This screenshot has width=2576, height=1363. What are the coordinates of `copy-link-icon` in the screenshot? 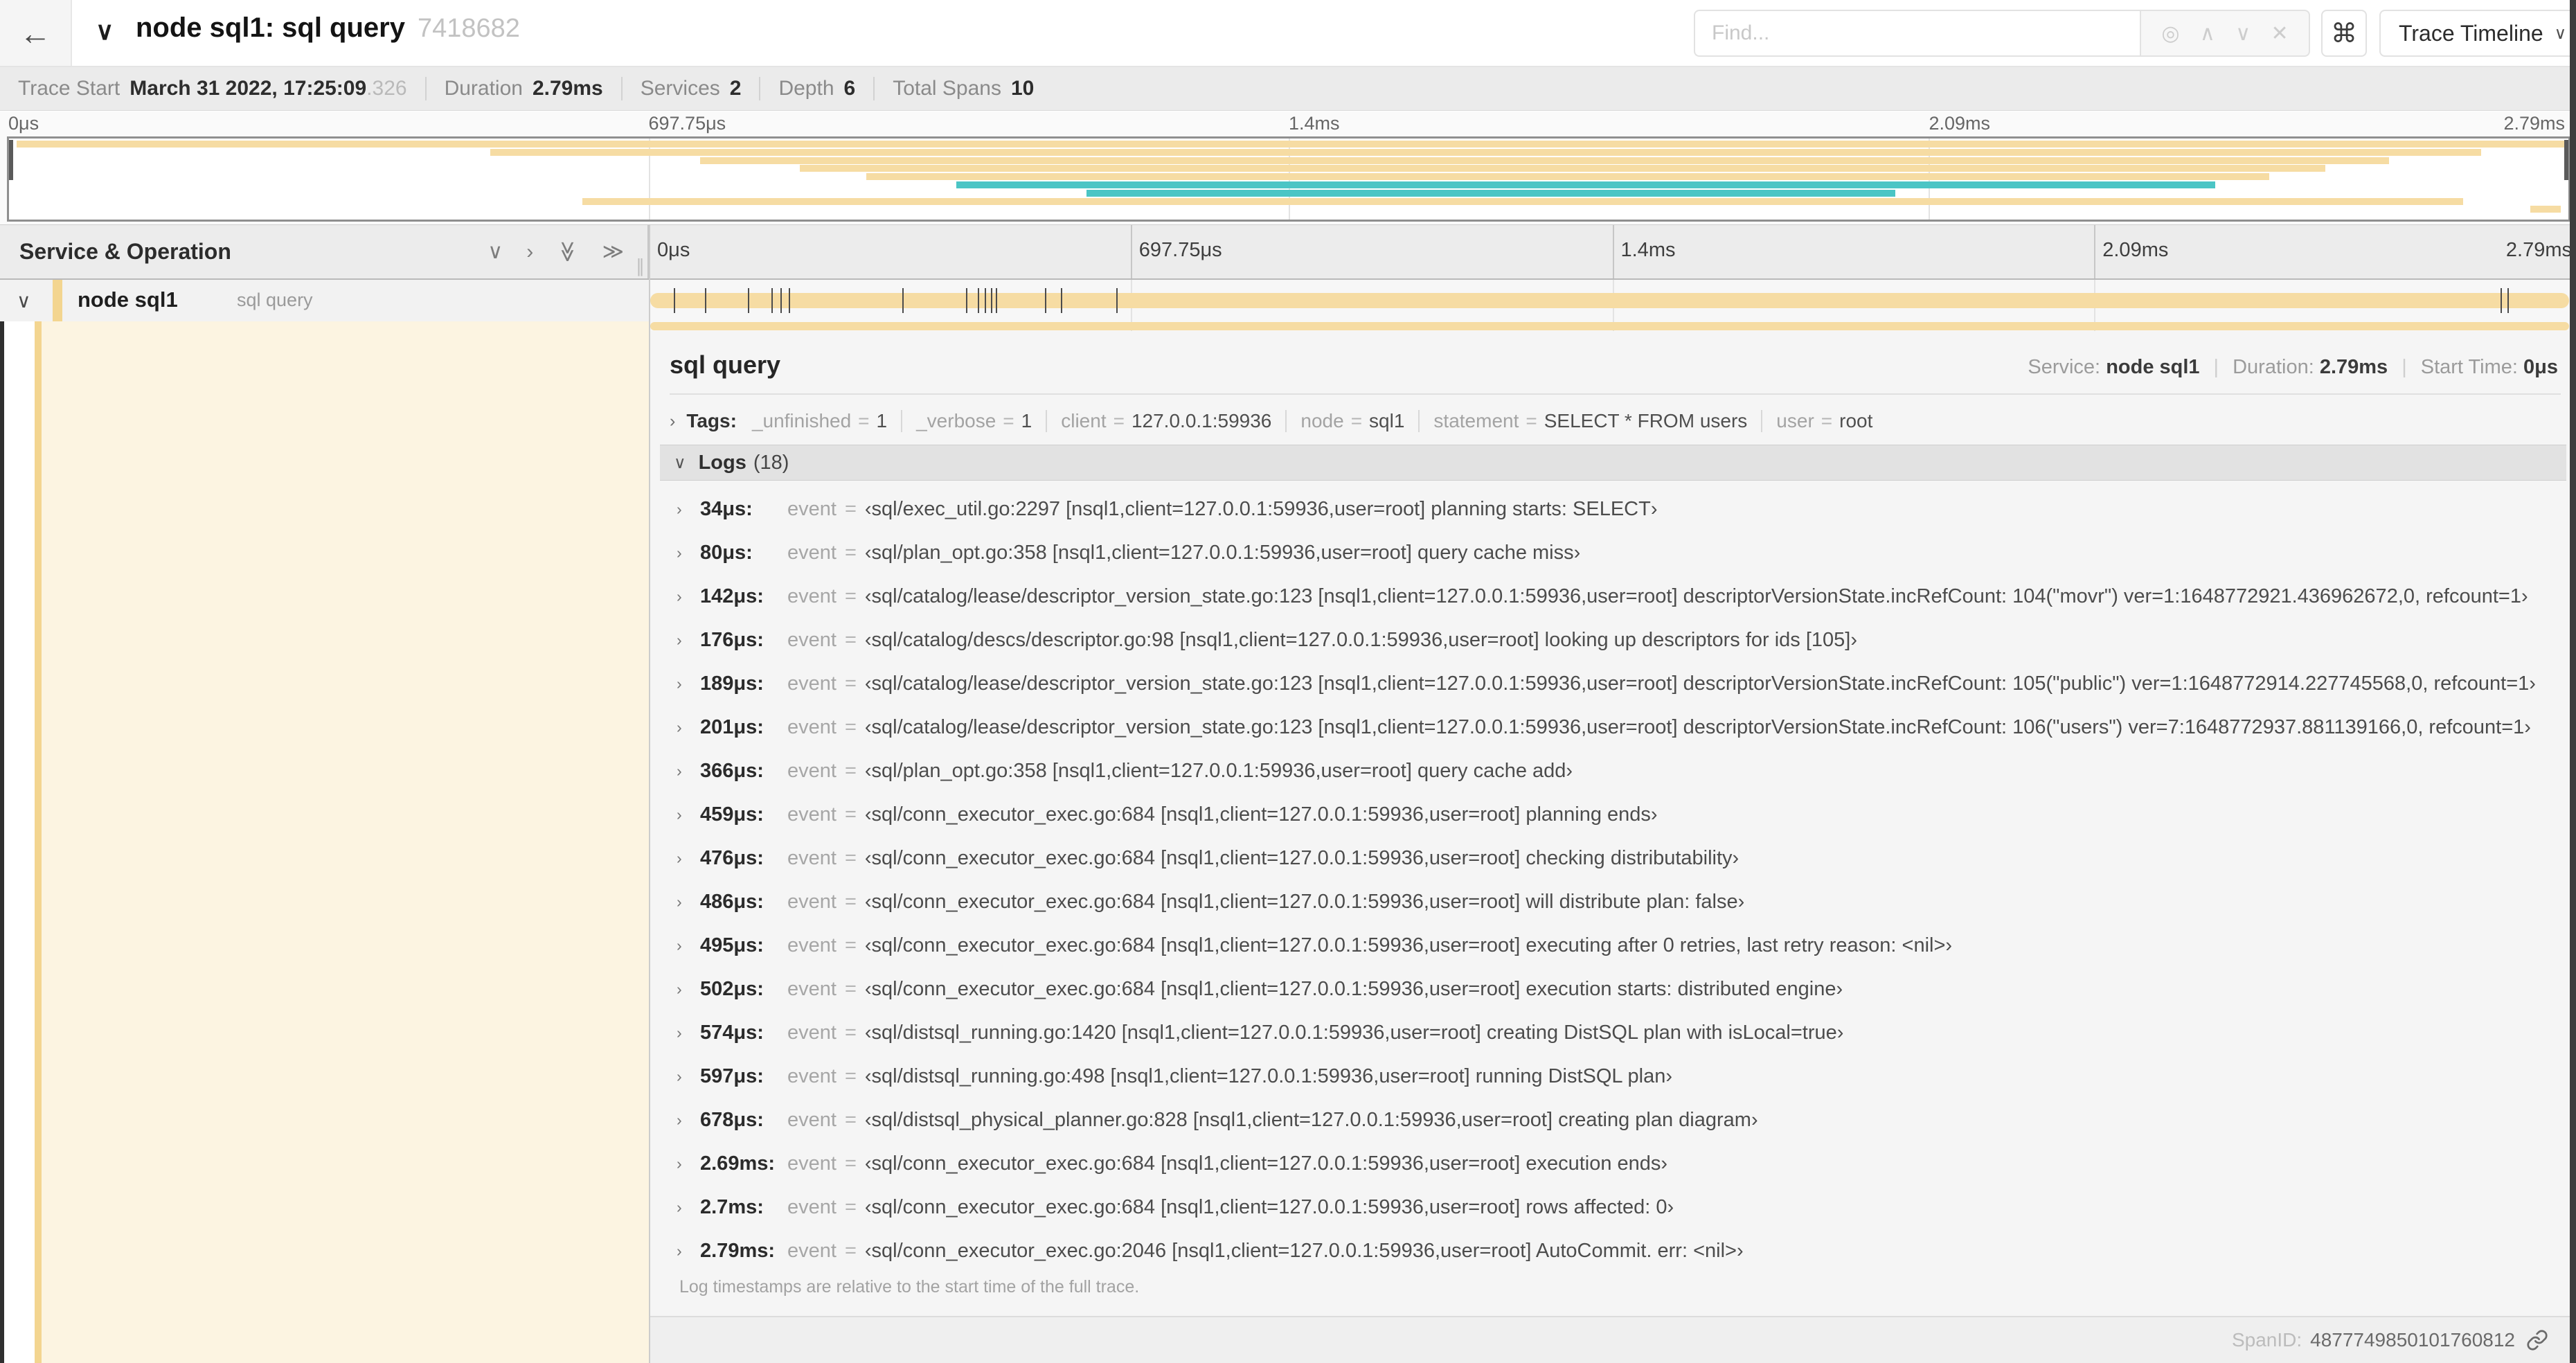 It's located at (2537, 1340).